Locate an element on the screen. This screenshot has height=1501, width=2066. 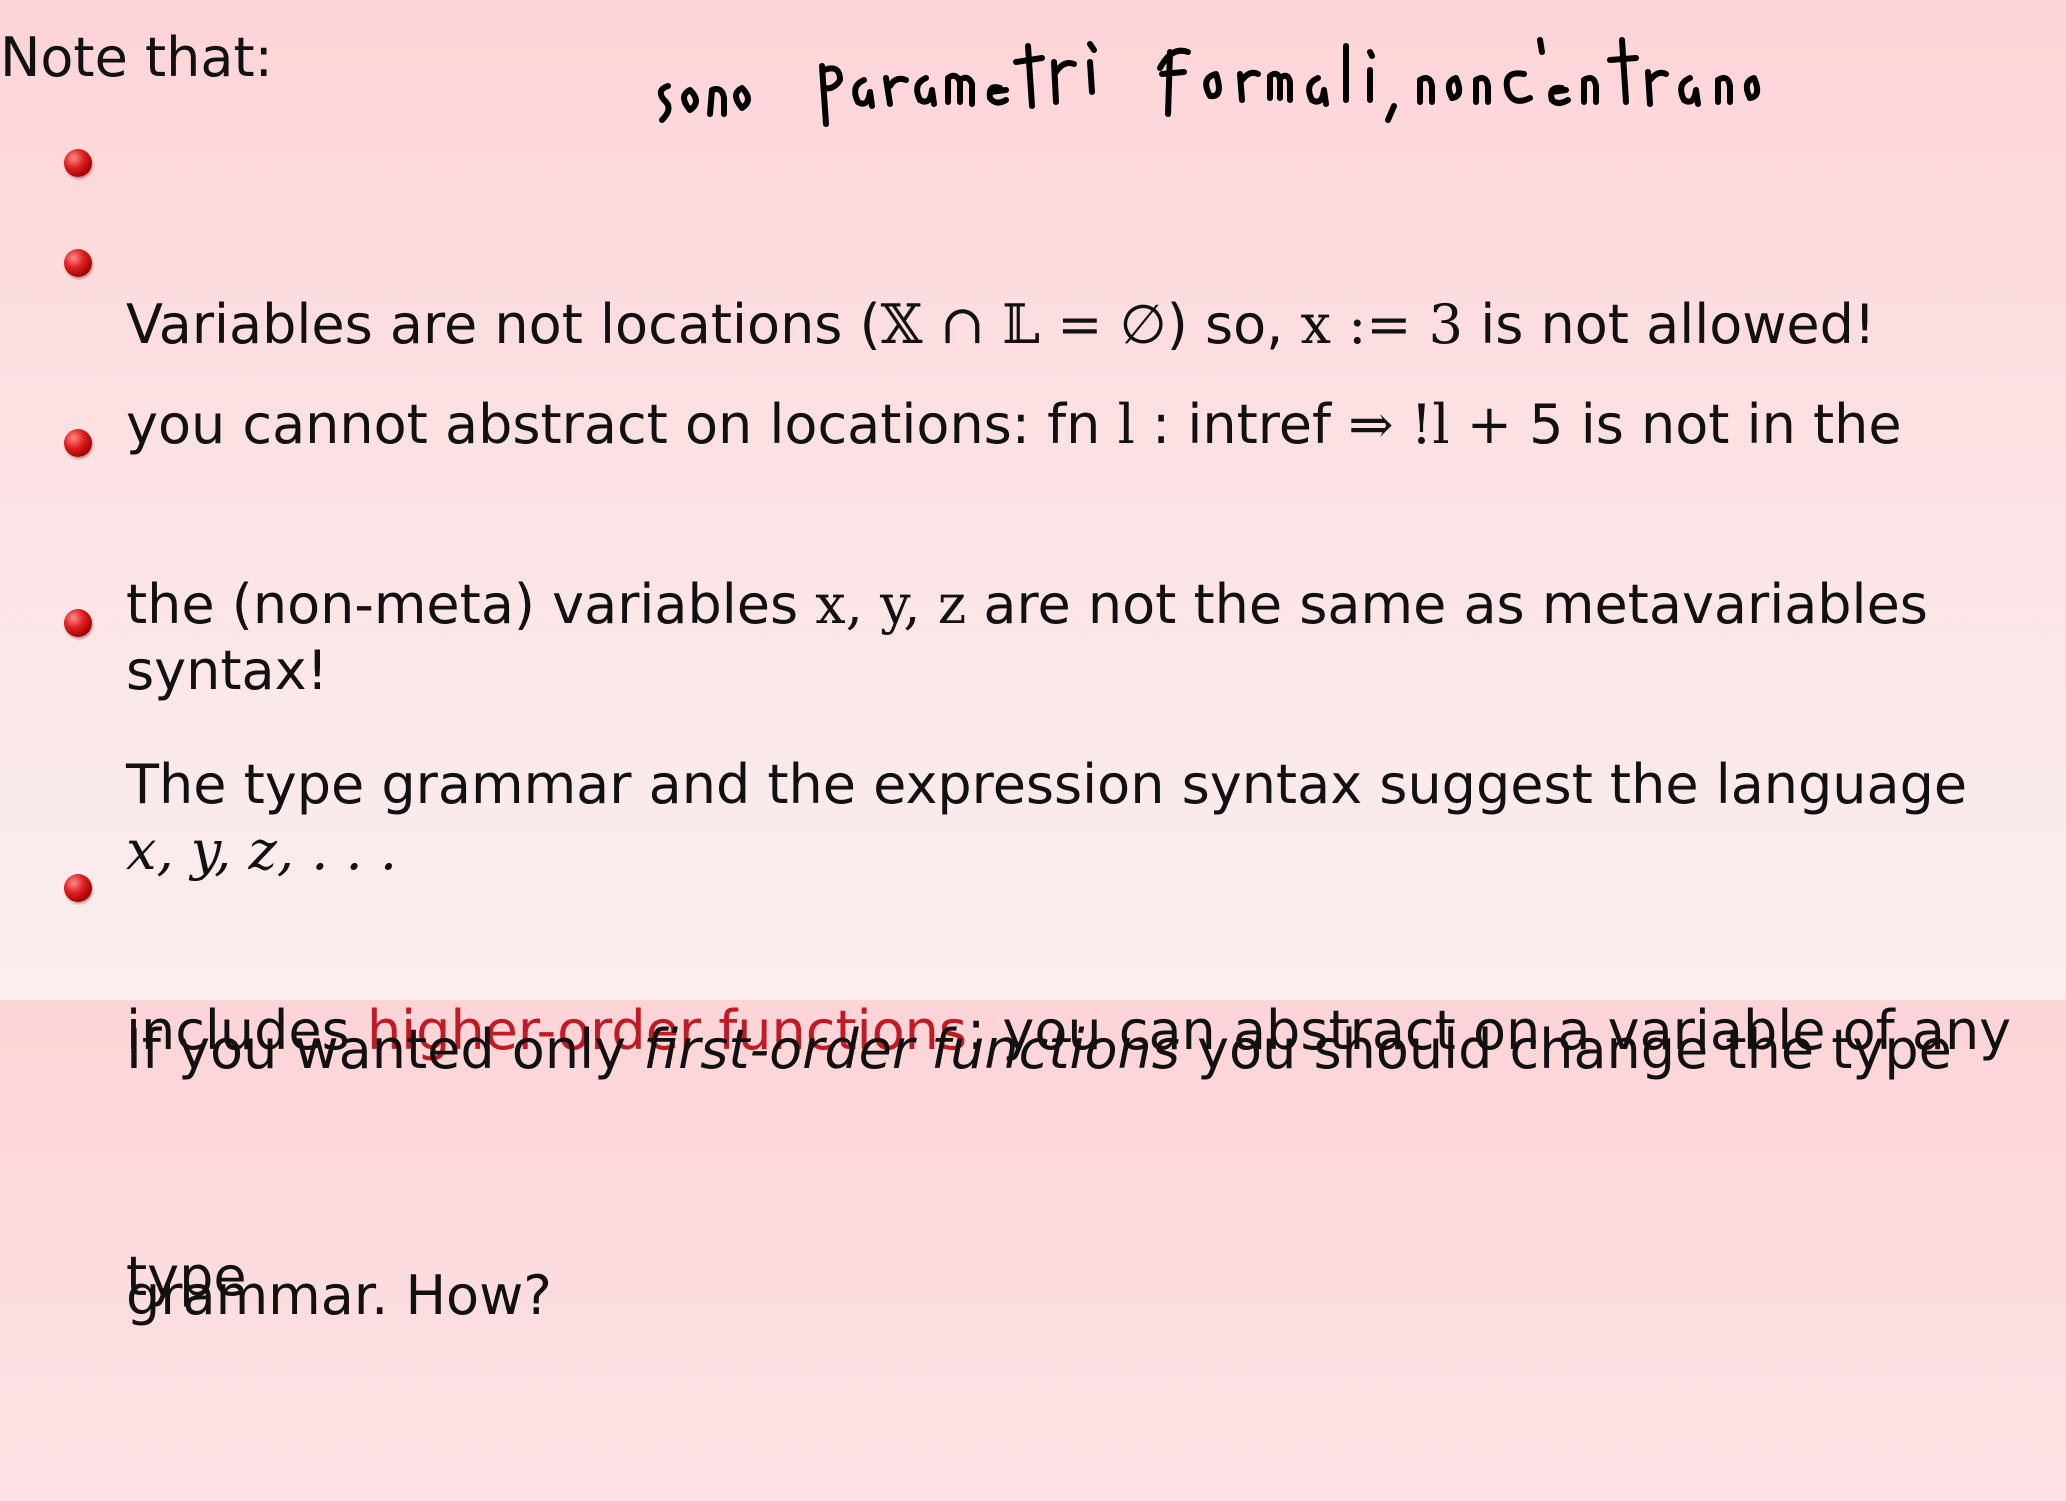
text-run: you should change the type is located at coordinates (1565, 1049).